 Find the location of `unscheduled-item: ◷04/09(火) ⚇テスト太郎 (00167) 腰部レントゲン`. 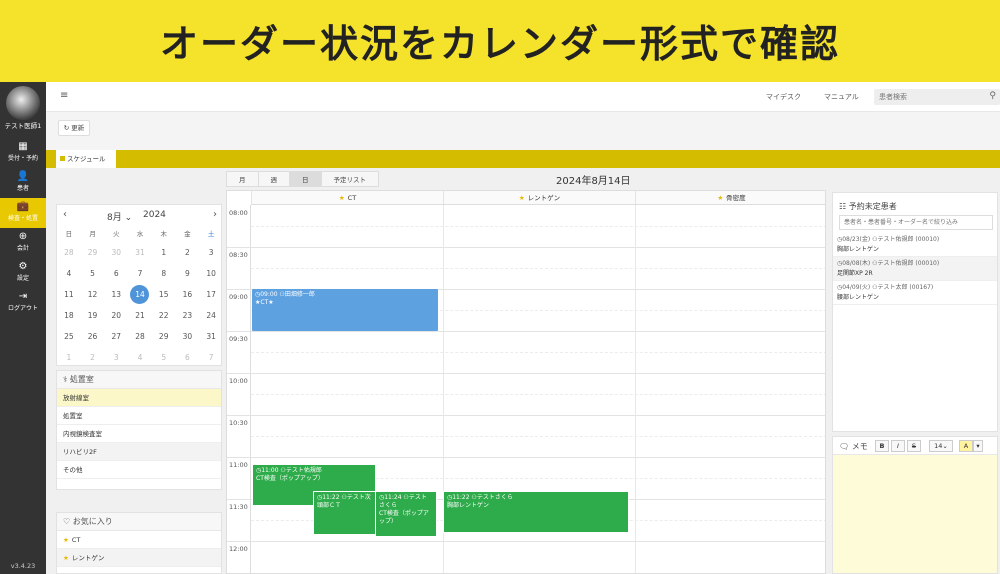

unscheduled-item: ◷04/09(火) ⚇テスト太郎 (00167) 腰部レントゲン is located at coordinates (915, 293).